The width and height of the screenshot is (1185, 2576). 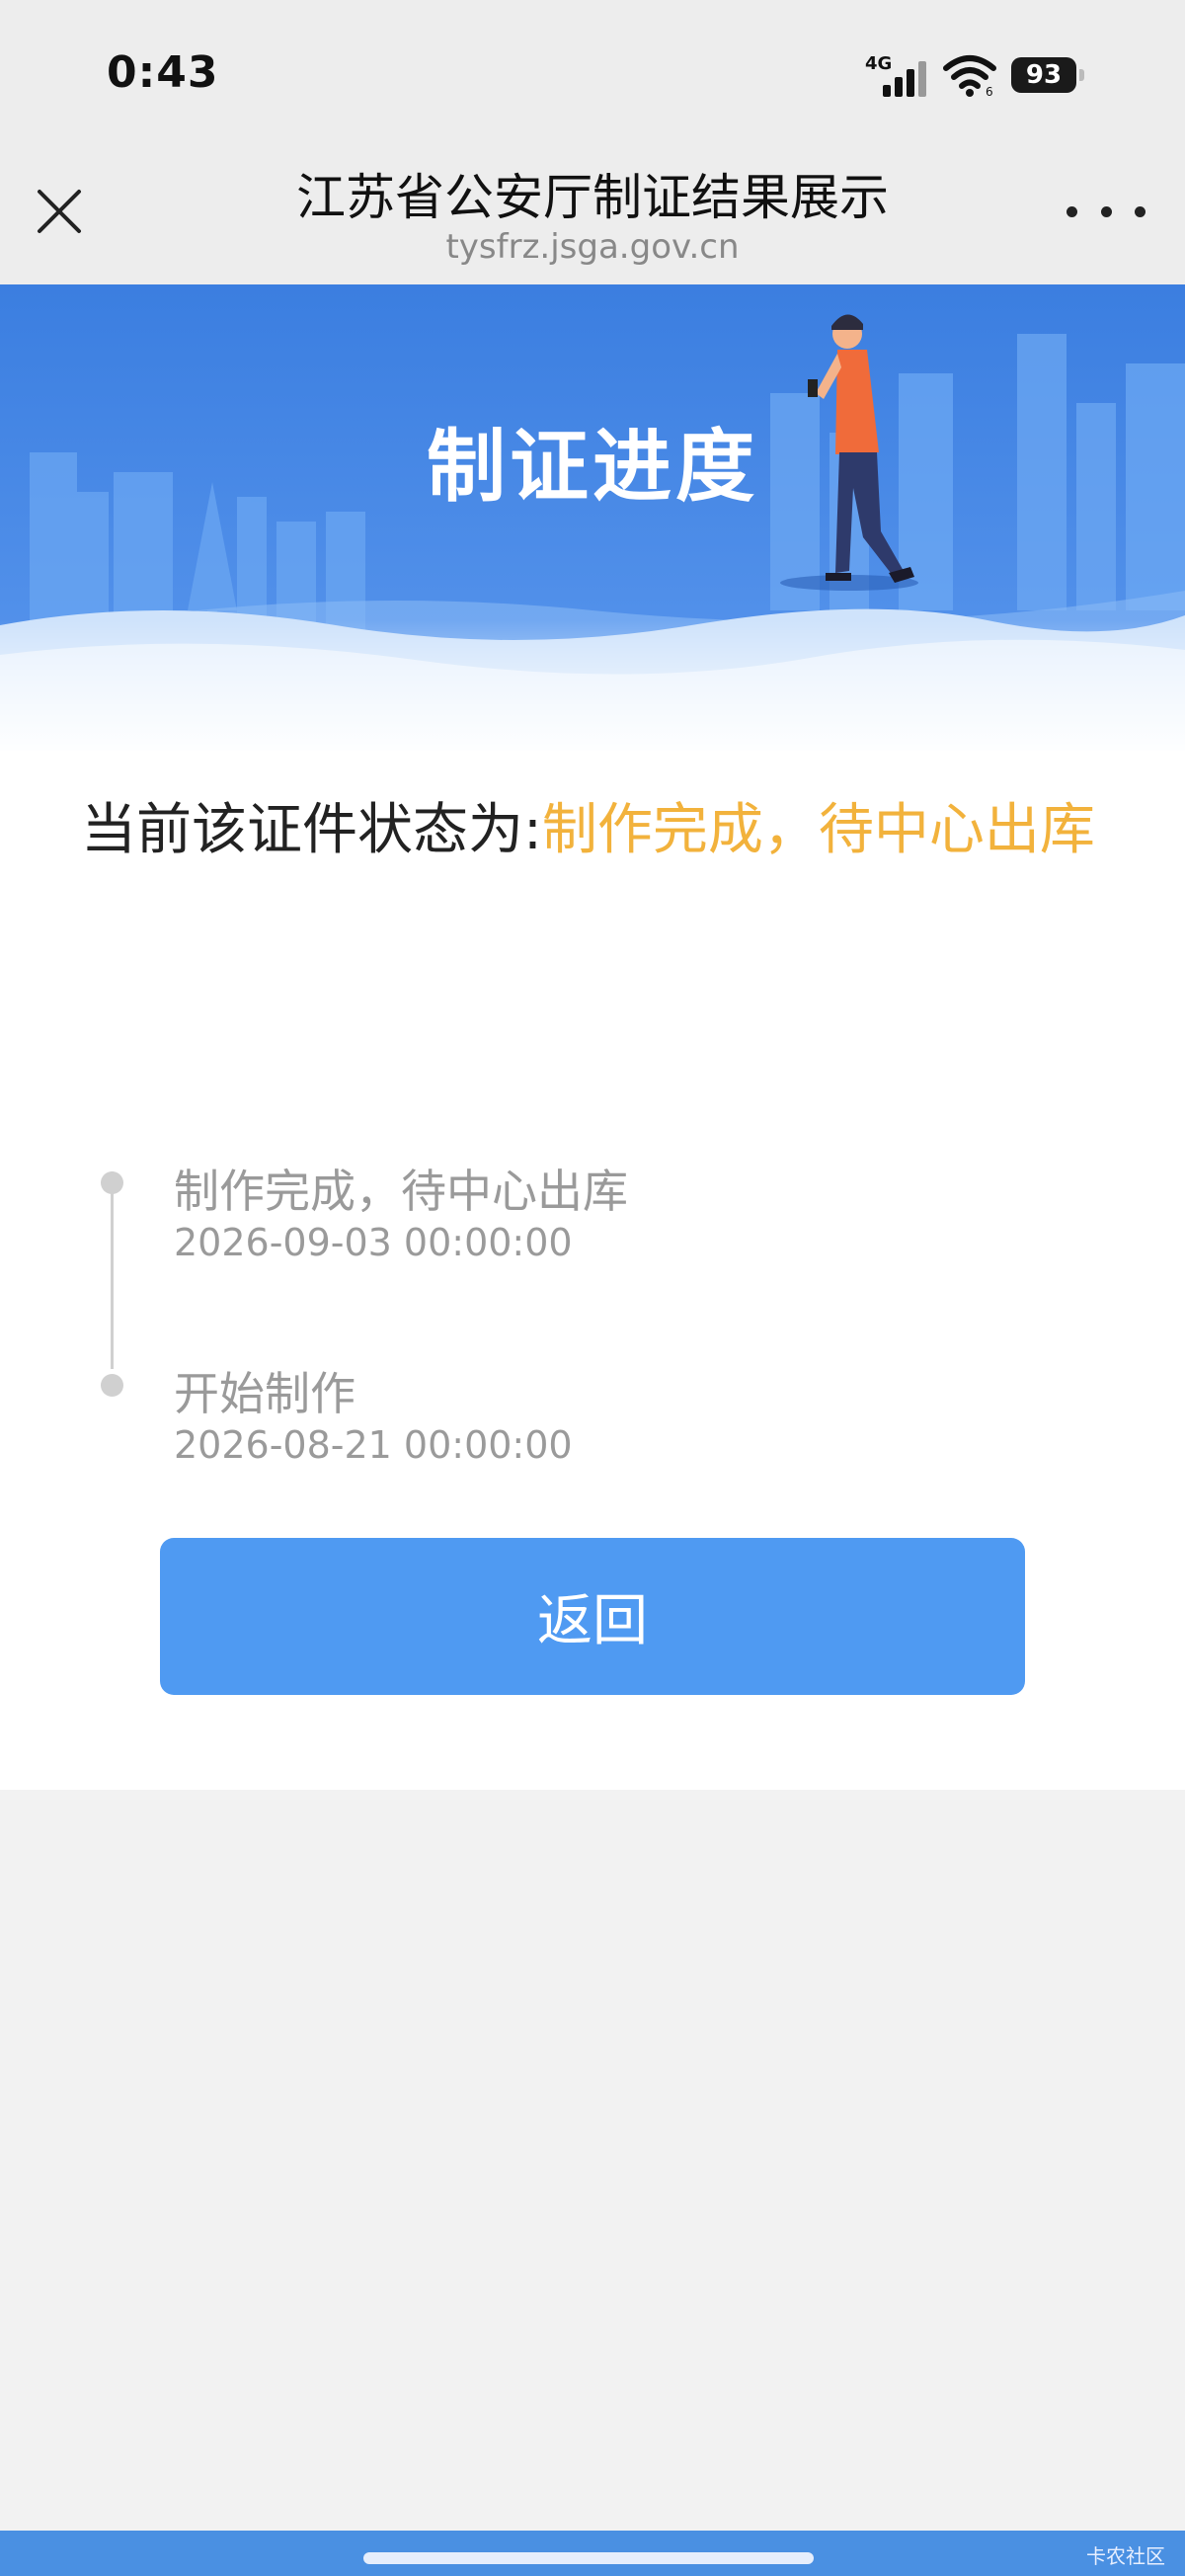 What do you see at coordinates (312, 830) in the screenshot?
I see `status-label: 当前该证件状态为:` at bounding box center [312, 830].